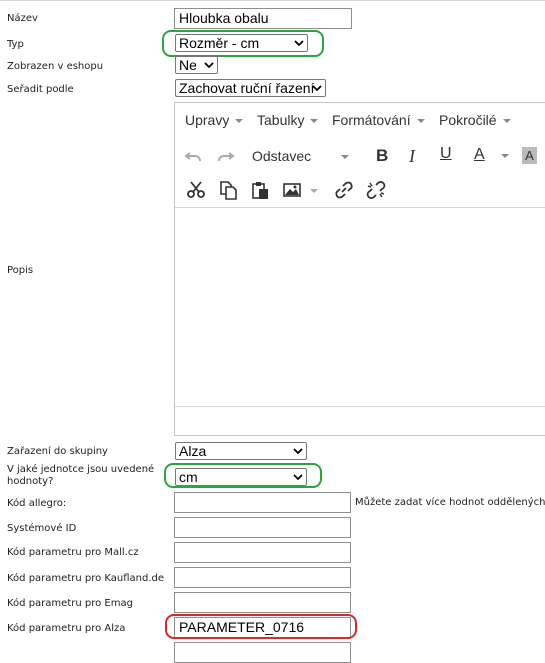 Image resolution: width=545 pixels, height=663 pixels. Describe the element at coordinates (228, 190) in the screenshot. I see `copy-icon` at that location.